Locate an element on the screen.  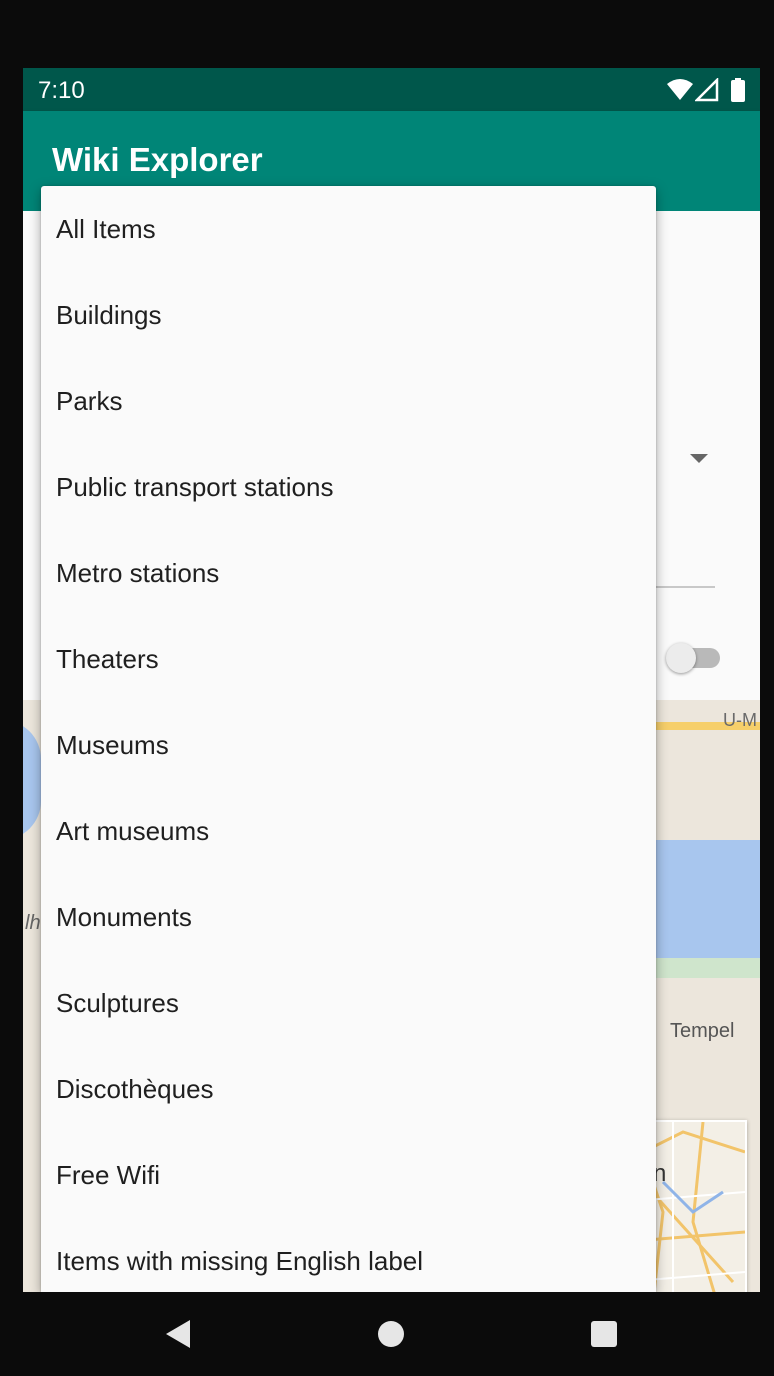
map-river is located at coordinates (32, 780).